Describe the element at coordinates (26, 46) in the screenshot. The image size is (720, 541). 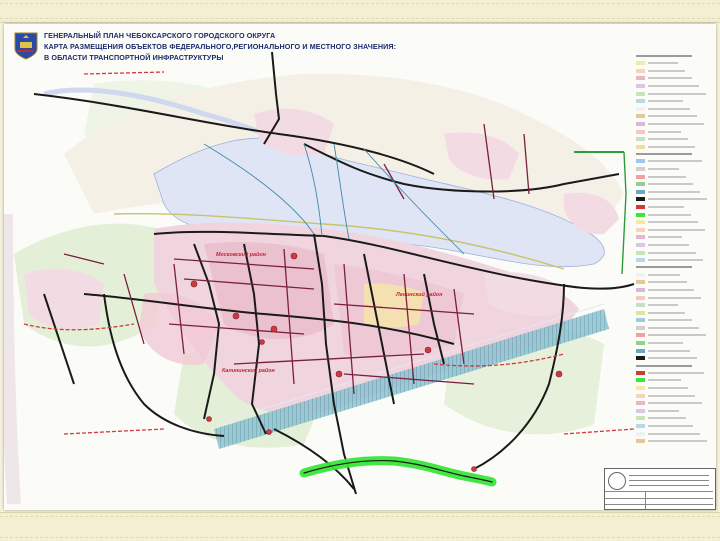
I see `coat-of-arms-icon` at that location.